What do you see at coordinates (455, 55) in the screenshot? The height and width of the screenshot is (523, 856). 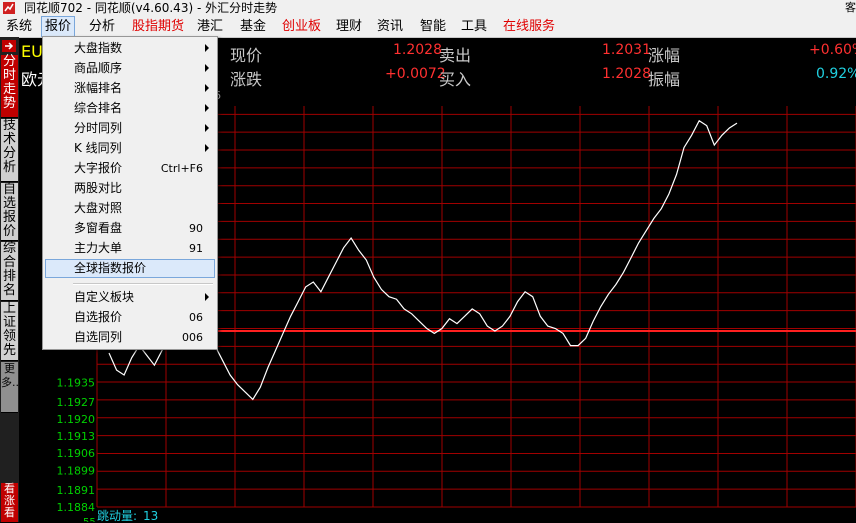 I see `sell-label: 卖出` at bounding box center [455, 55].